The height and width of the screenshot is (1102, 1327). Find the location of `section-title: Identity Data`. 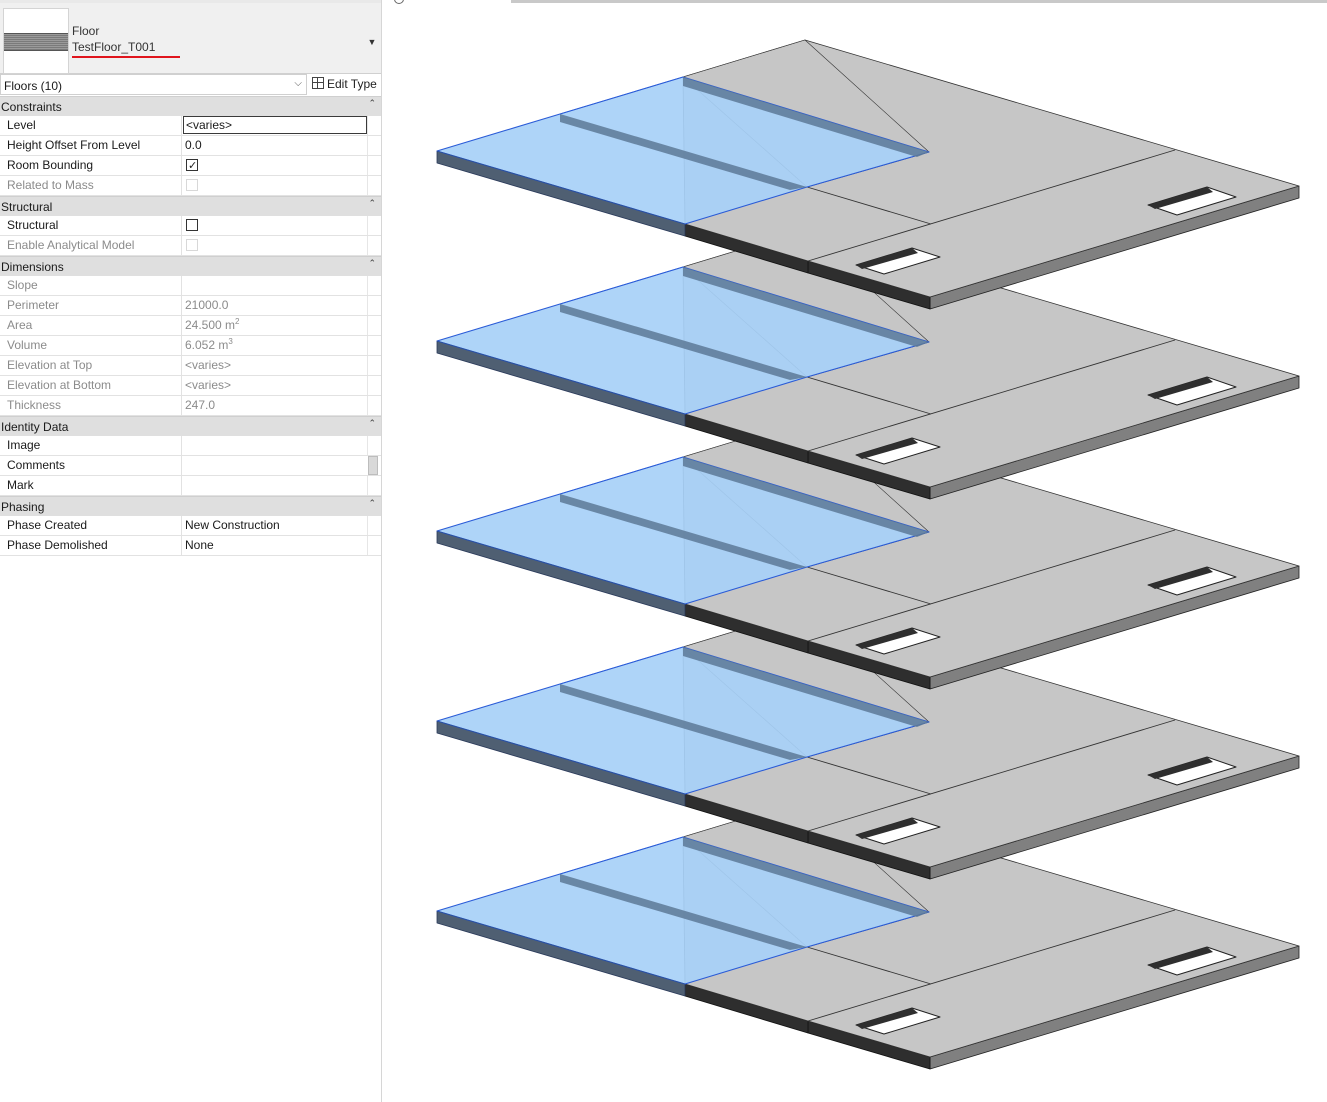

section-title: Identity Data is located at coordinates (35, 427).